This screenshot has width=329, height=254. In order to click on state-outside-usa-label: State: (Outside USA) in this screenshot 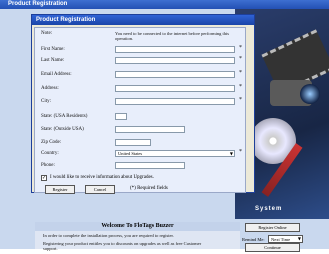, I will do `click(62, 129)`.